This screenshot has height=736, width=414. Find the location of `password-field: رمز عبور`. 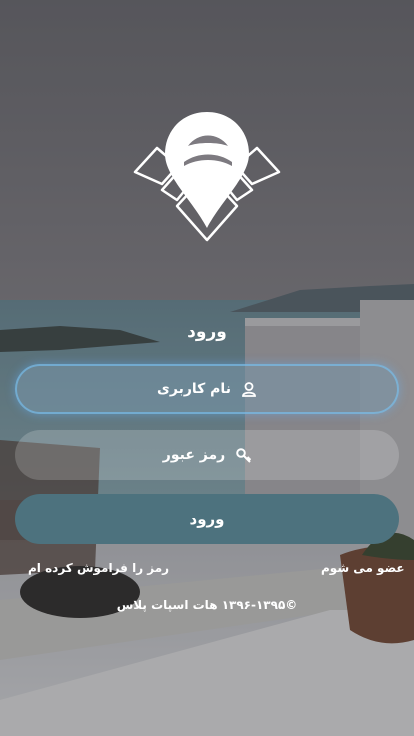

password-field: رمز عبور is located at coordinates (207, 455).